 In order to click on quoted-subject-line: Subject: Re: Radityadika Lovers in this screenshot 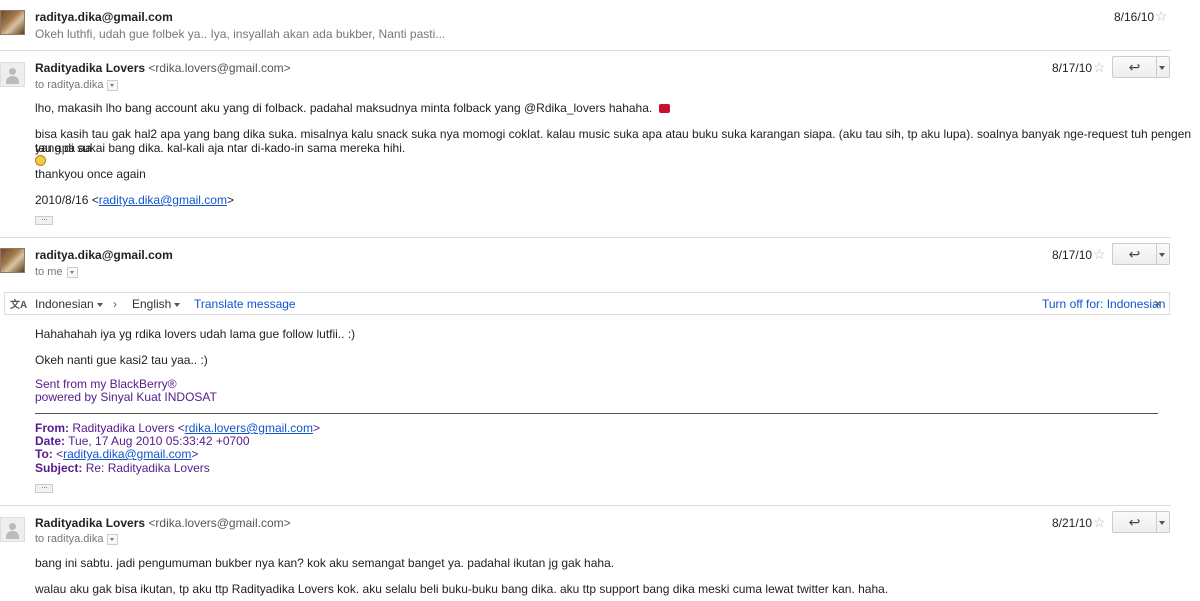, I will do `click(122, 468)`.